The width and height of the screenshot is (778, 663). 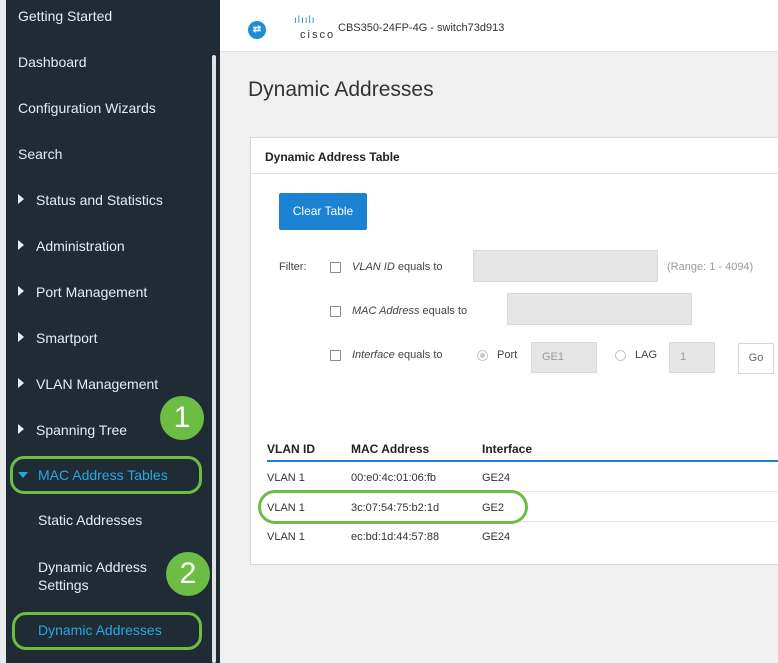 I want to click on sidebar-item-smartport: Smartport, so click(x=57, y=338).